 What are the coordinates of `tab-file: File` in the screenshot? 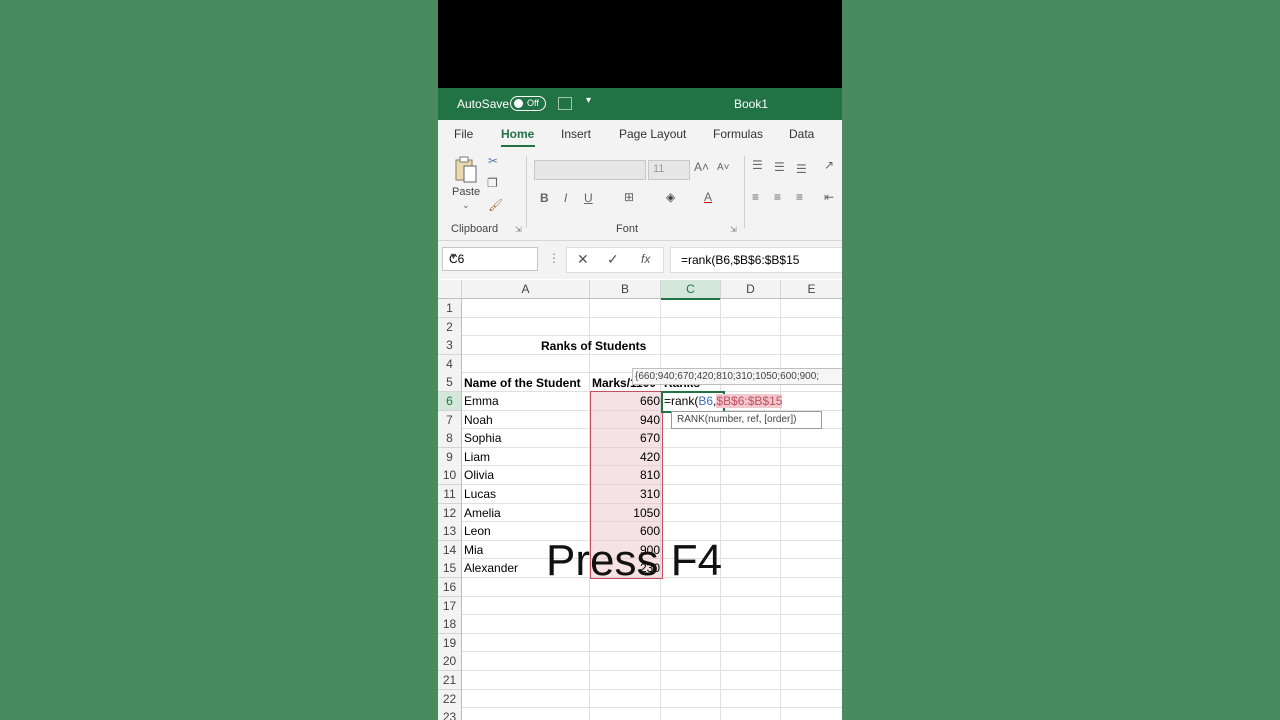 It's located at (463, 134).